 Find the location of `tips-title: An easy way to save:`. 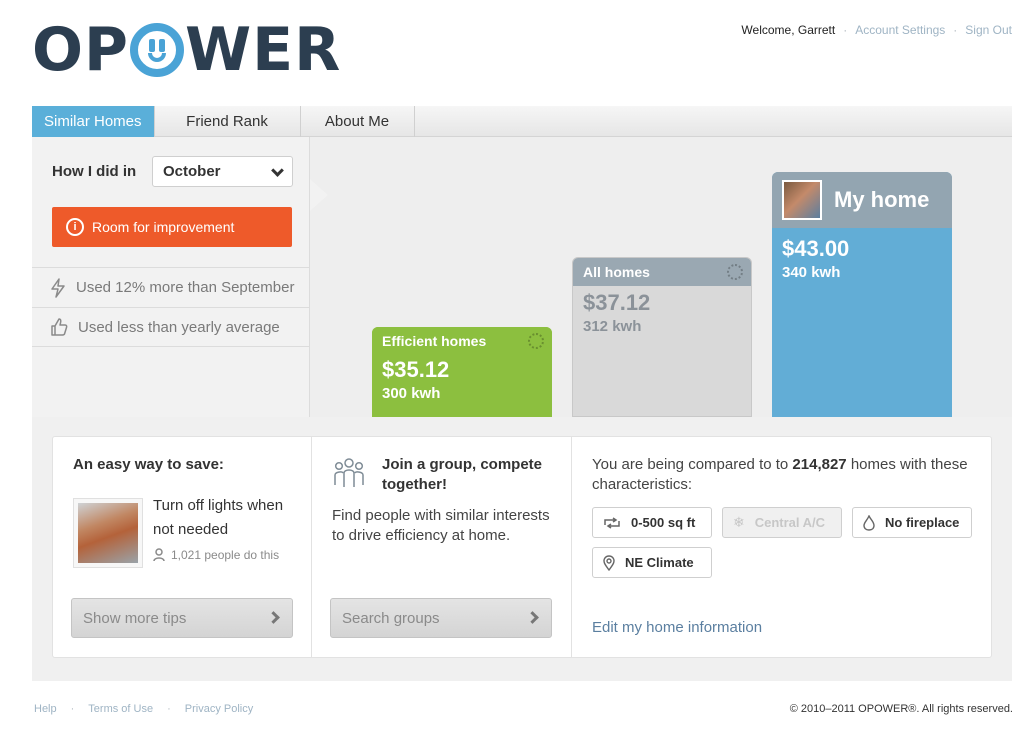

tips-title: An easy way to save: is located at coordinates (148, 464).